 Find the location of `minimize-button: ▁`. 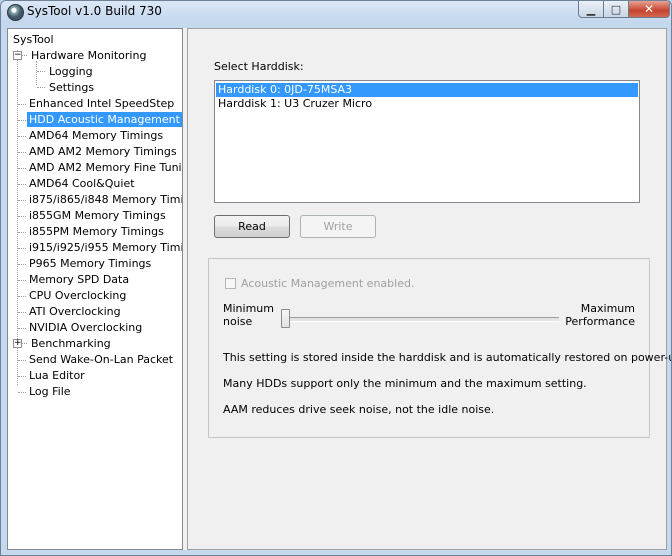

minimize-button: ▁ is located at coordinates (591, 9).